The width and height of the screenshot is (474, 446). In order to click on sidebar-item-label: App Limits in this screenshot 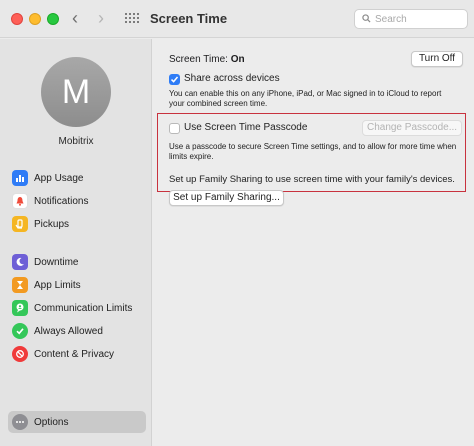, I will do `click(57, 285)`.